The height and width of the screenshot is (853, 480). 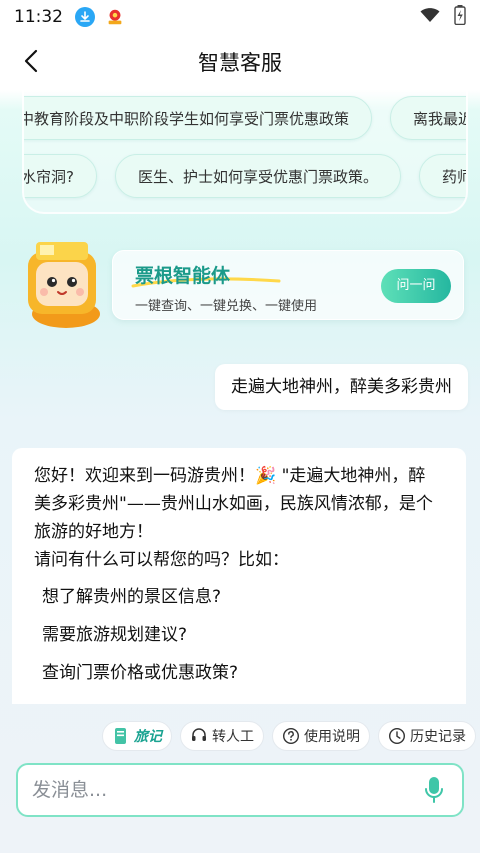 What do you see at coordinates (233, 737) in the screenshot?
I see `human-agent-label: 转人工` at bounding box center [233, 737].